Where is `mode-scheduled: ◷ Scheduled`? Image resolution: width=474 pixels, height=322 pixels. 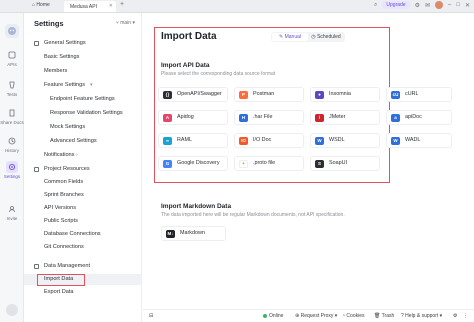 mode-scheduled: ◷ Scheduled is located at coordinates (326, 37).